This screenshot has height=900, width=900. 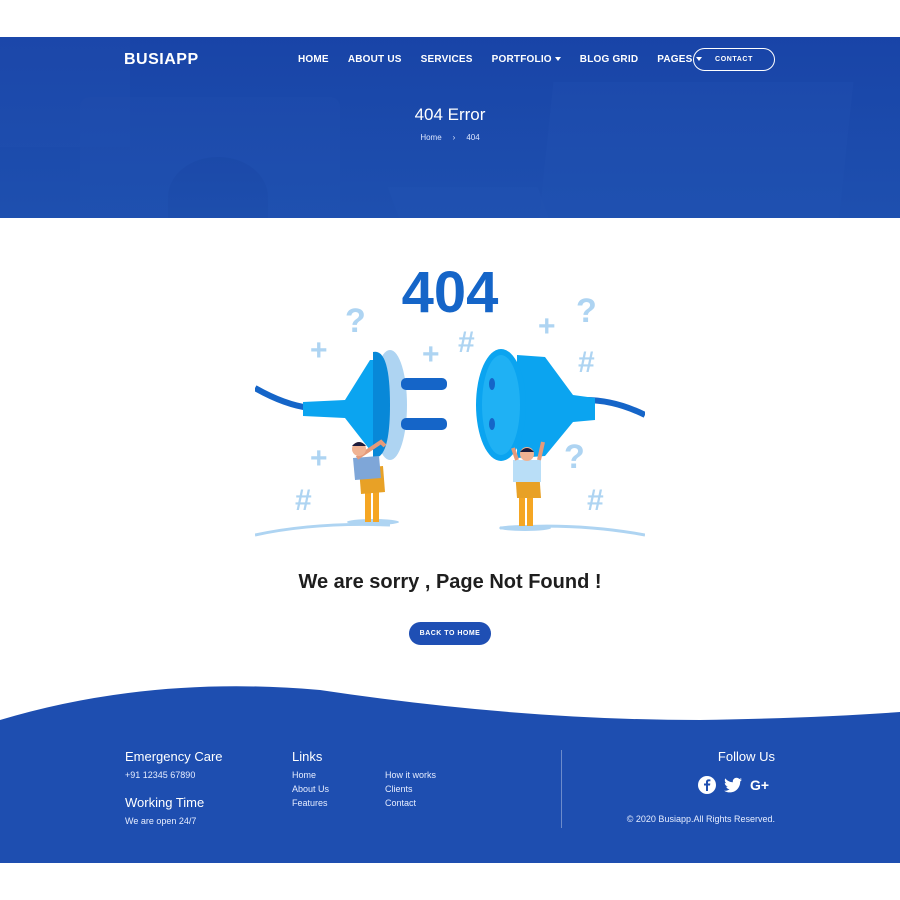 I want to click on footer-link-clients: Clients, so click(x=399, y=789).